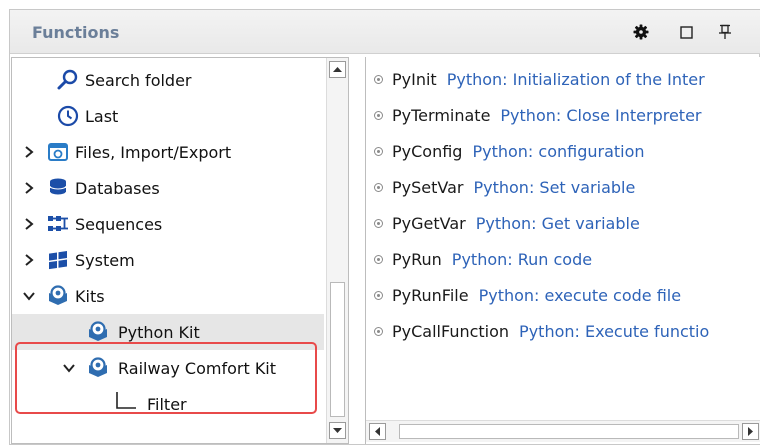 The width and height of the screenshot is (760, 445). What do you see at coordinates (168, 116) in the screenshot?
I see `tree-item-last: Last` at bounding box center [168, 116].